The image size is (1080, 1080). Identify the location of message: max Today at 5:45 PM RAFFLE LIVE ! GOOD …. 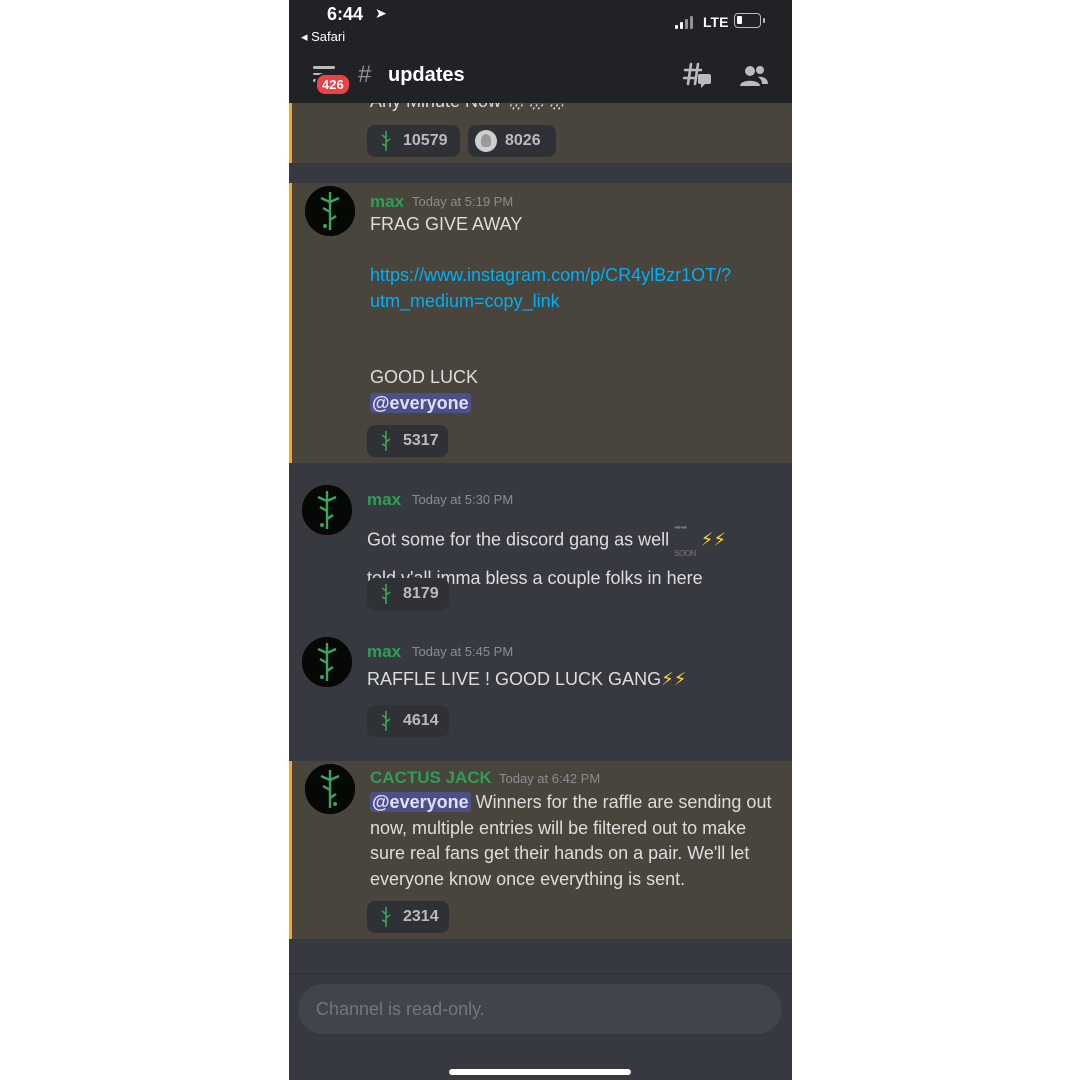
(540, 685).